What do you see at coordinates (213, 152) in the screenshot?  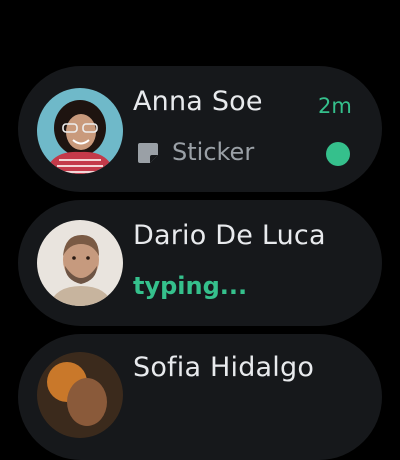 I see `message-preview: Sticker` at bounding box center [213, 152].